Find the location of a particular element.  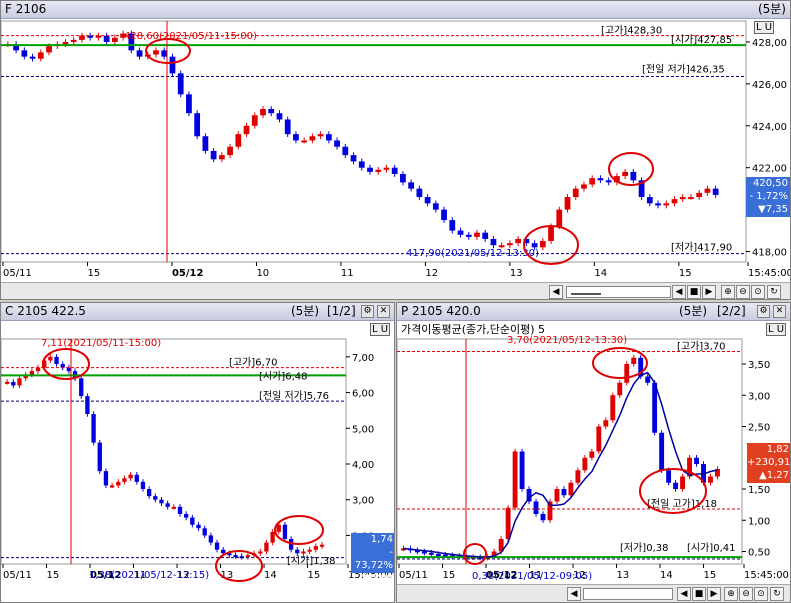

top-scroll-track is located at coordinates (618, 292).